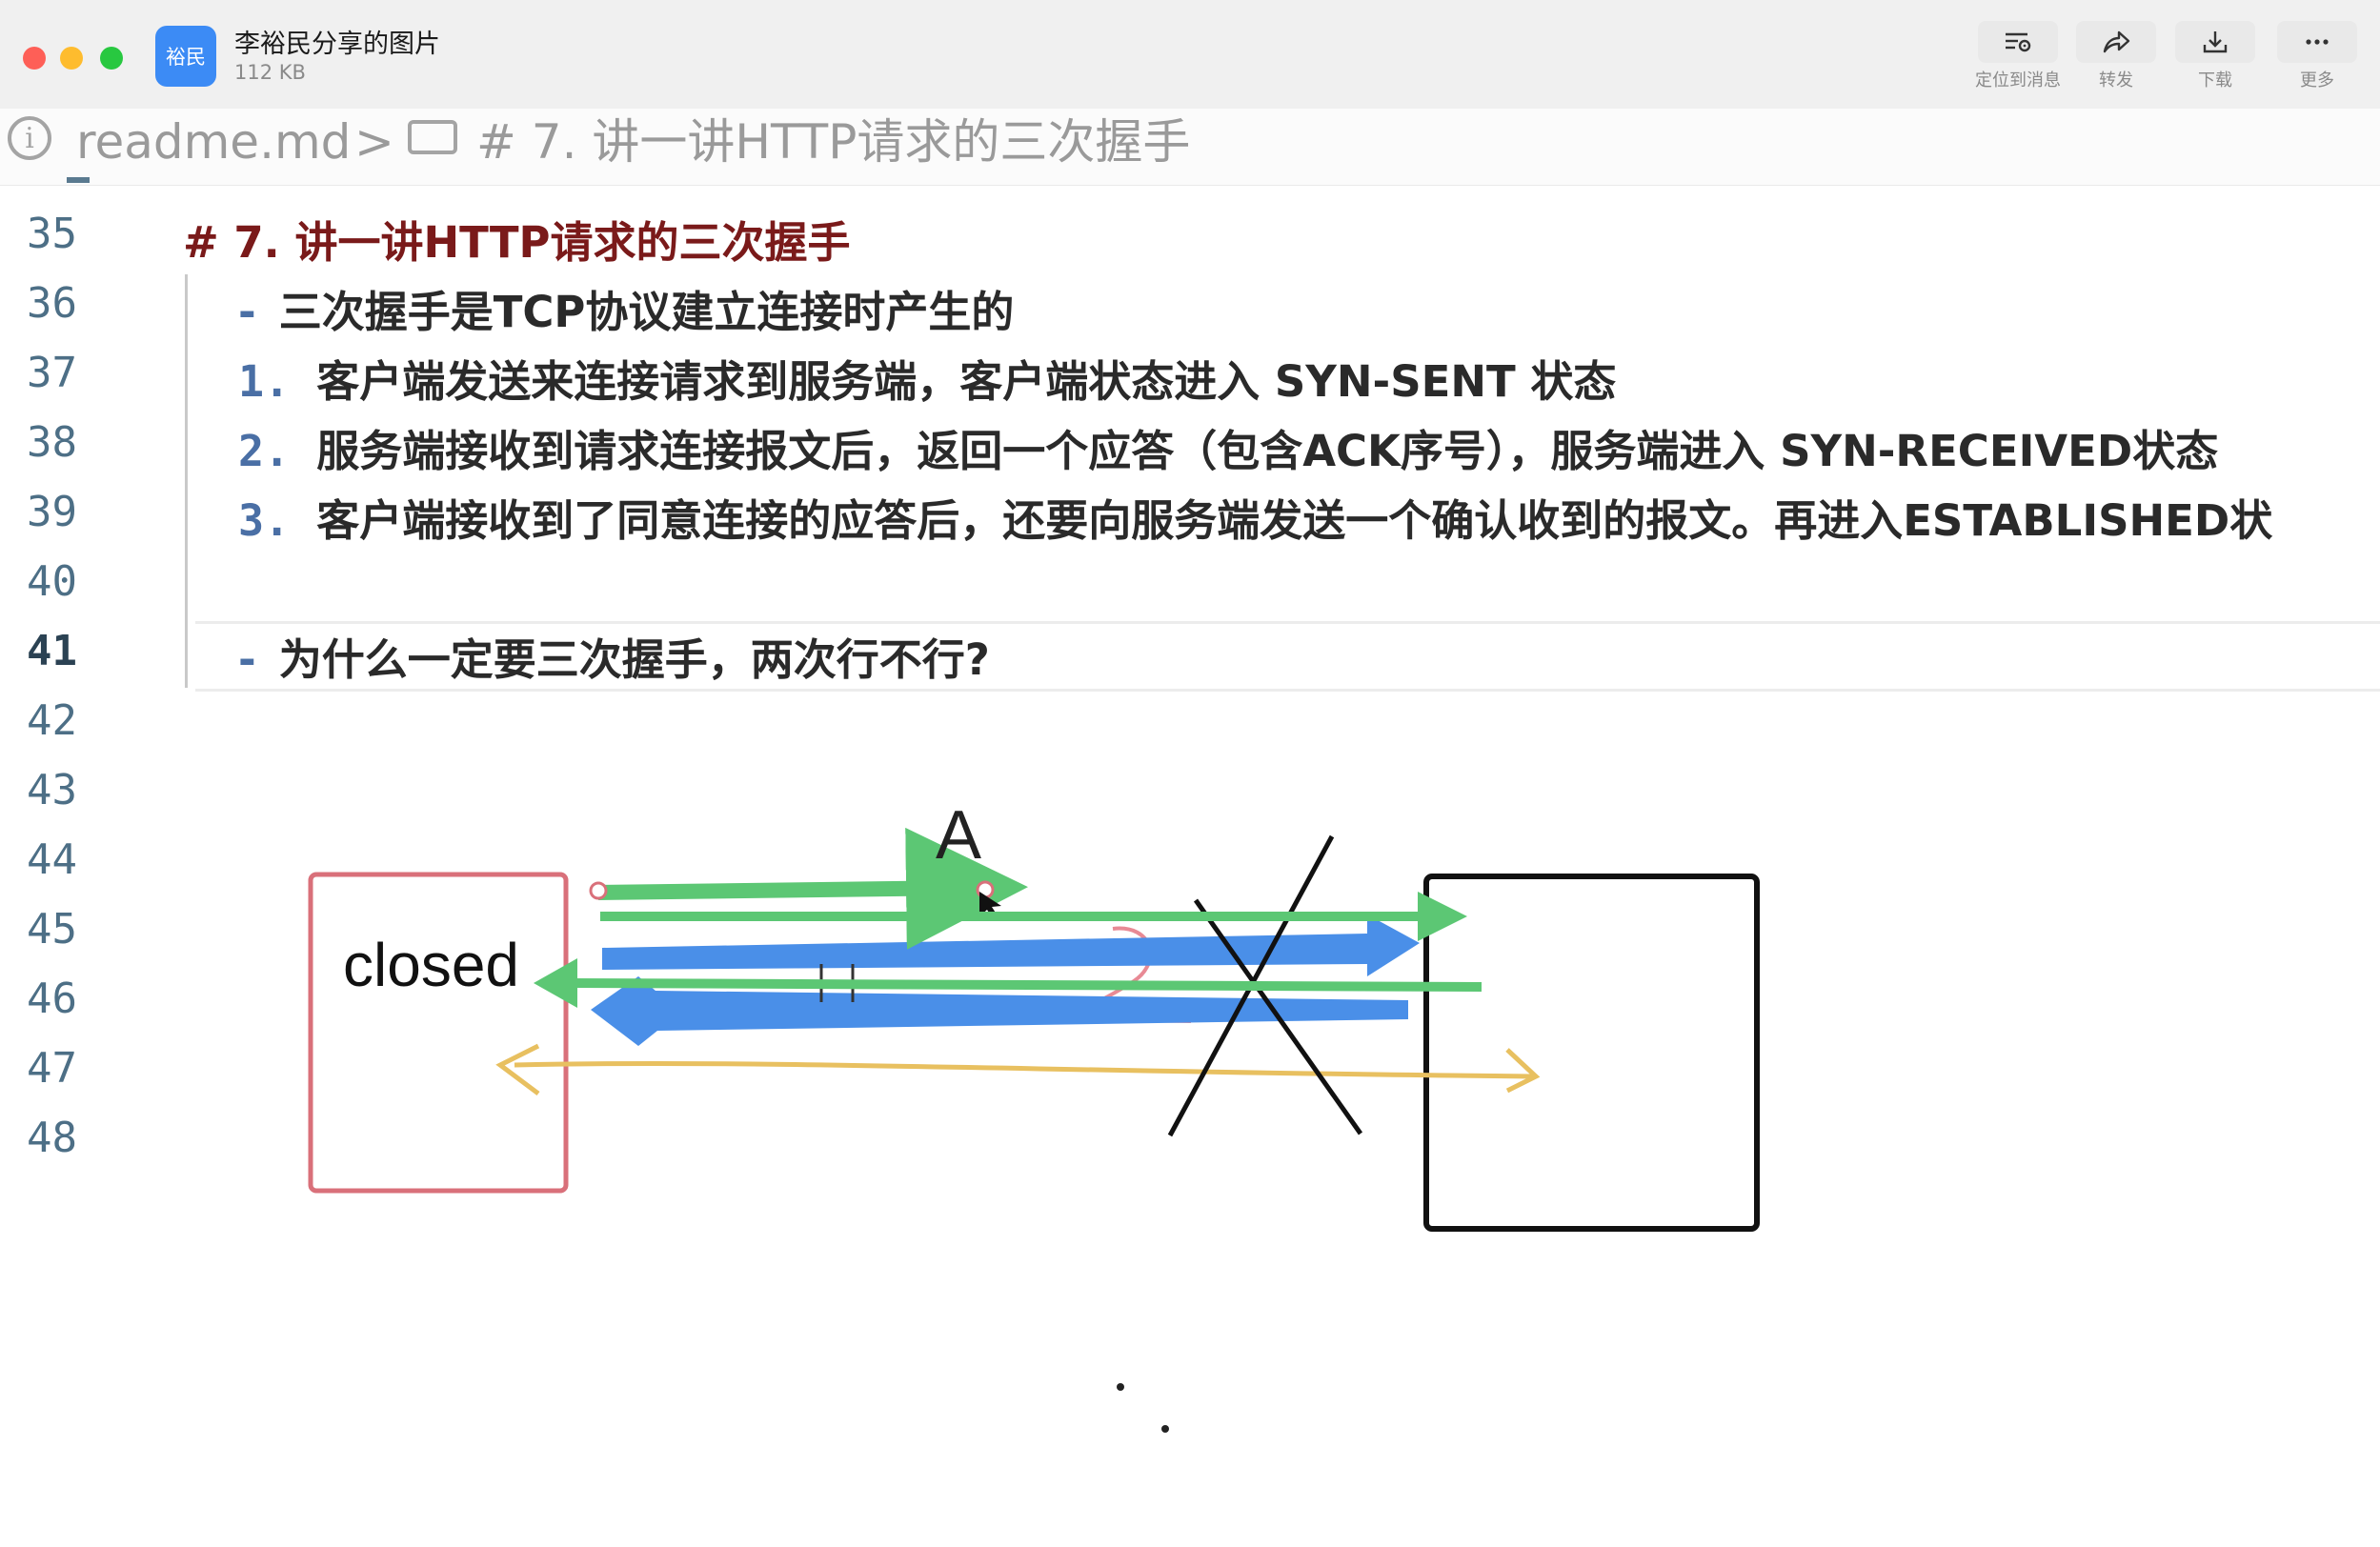 Image resolution: width=2380 pixels, height=1547 pixels. Describe the element at coordinates (1442, 916) in the screenshot. I see `green-arrowhead-right` at that location.